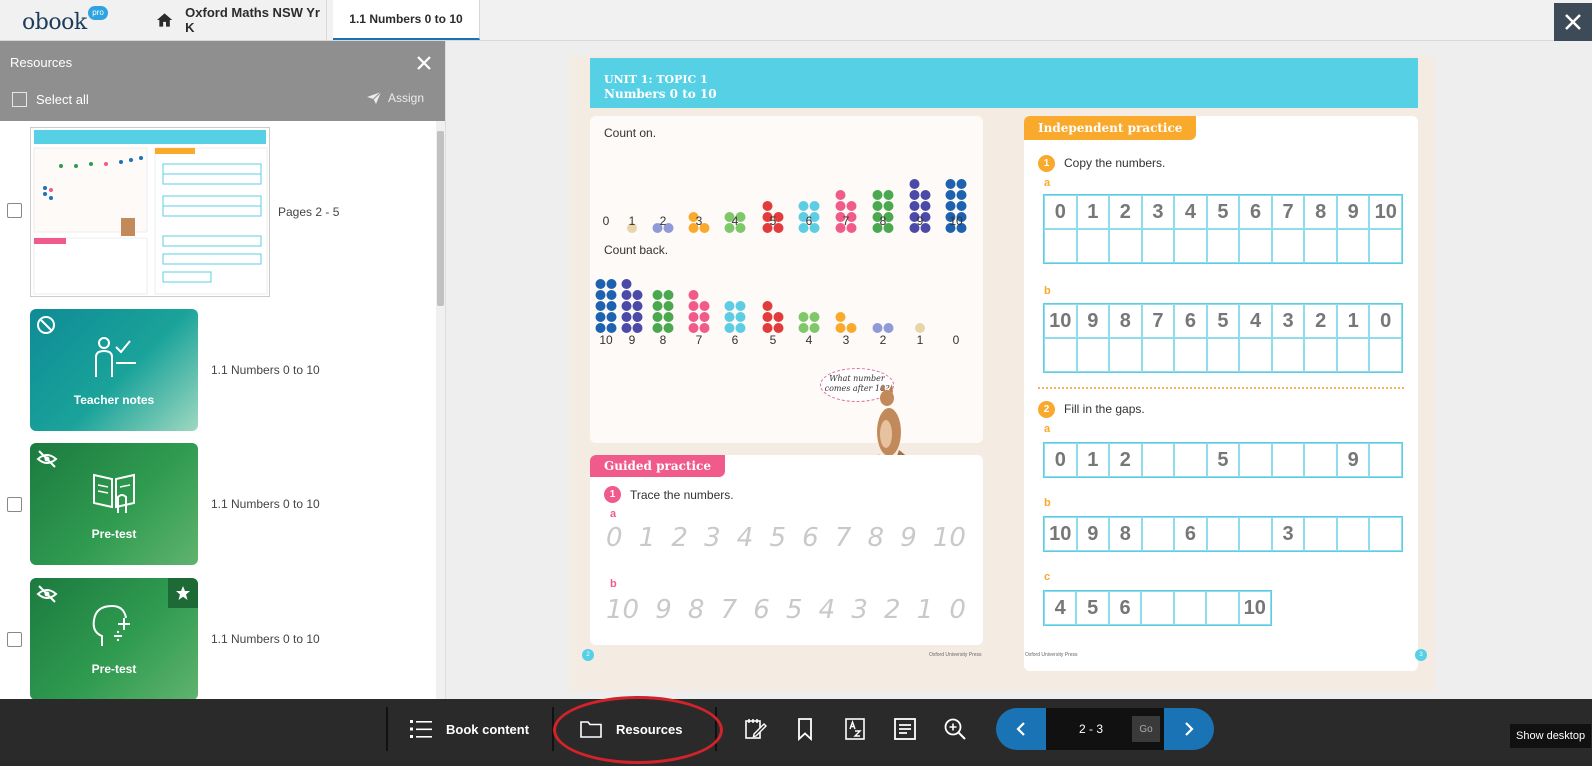 The height and width of the screenshot is (766, 1592). Describe the element at coordinates (1353, 321) in the screenshot. I see `number-cell: 1` at that location.